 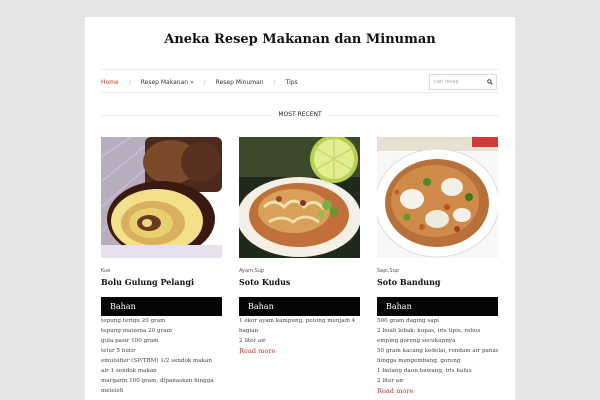 What do you see at coordinates (437, 282) in the screenshot?
I see `post-title: Soto Bandung` at bounding box center [437, 282].